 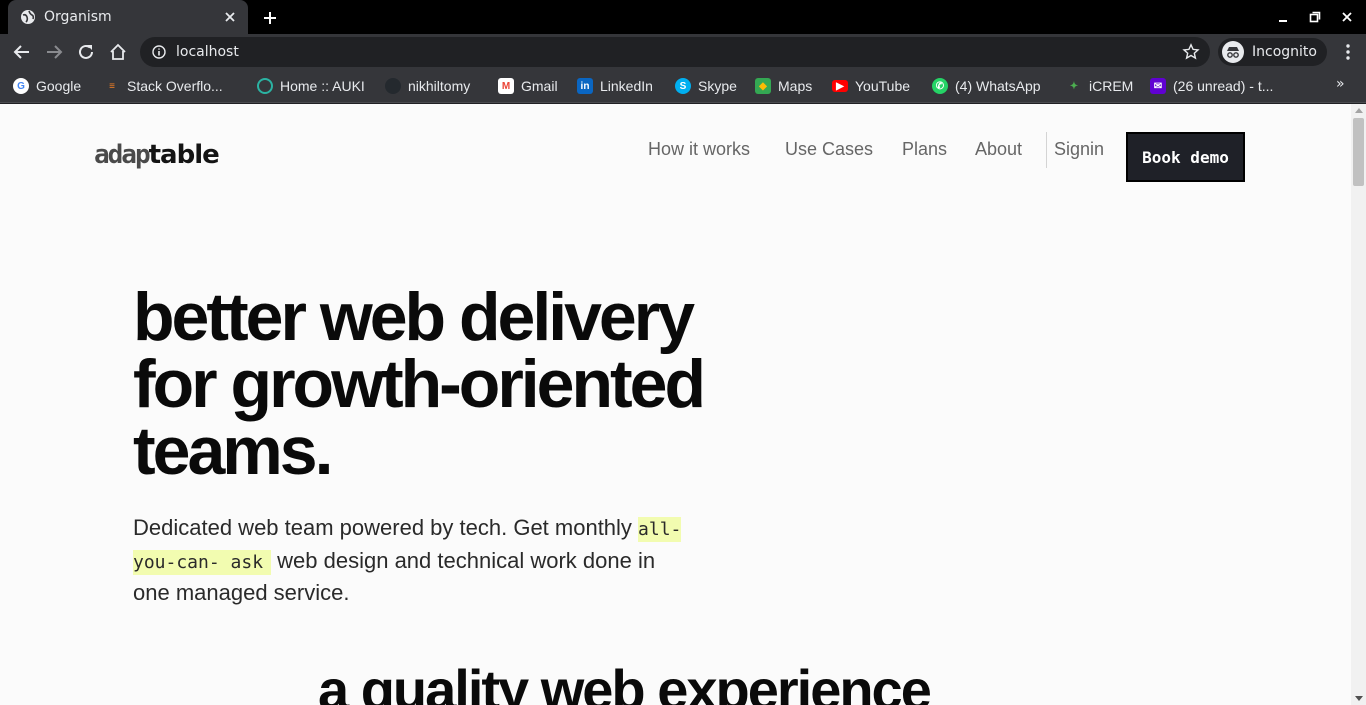 I want to click on whatsapp-icon: ✆, so click(x=940, y=86).